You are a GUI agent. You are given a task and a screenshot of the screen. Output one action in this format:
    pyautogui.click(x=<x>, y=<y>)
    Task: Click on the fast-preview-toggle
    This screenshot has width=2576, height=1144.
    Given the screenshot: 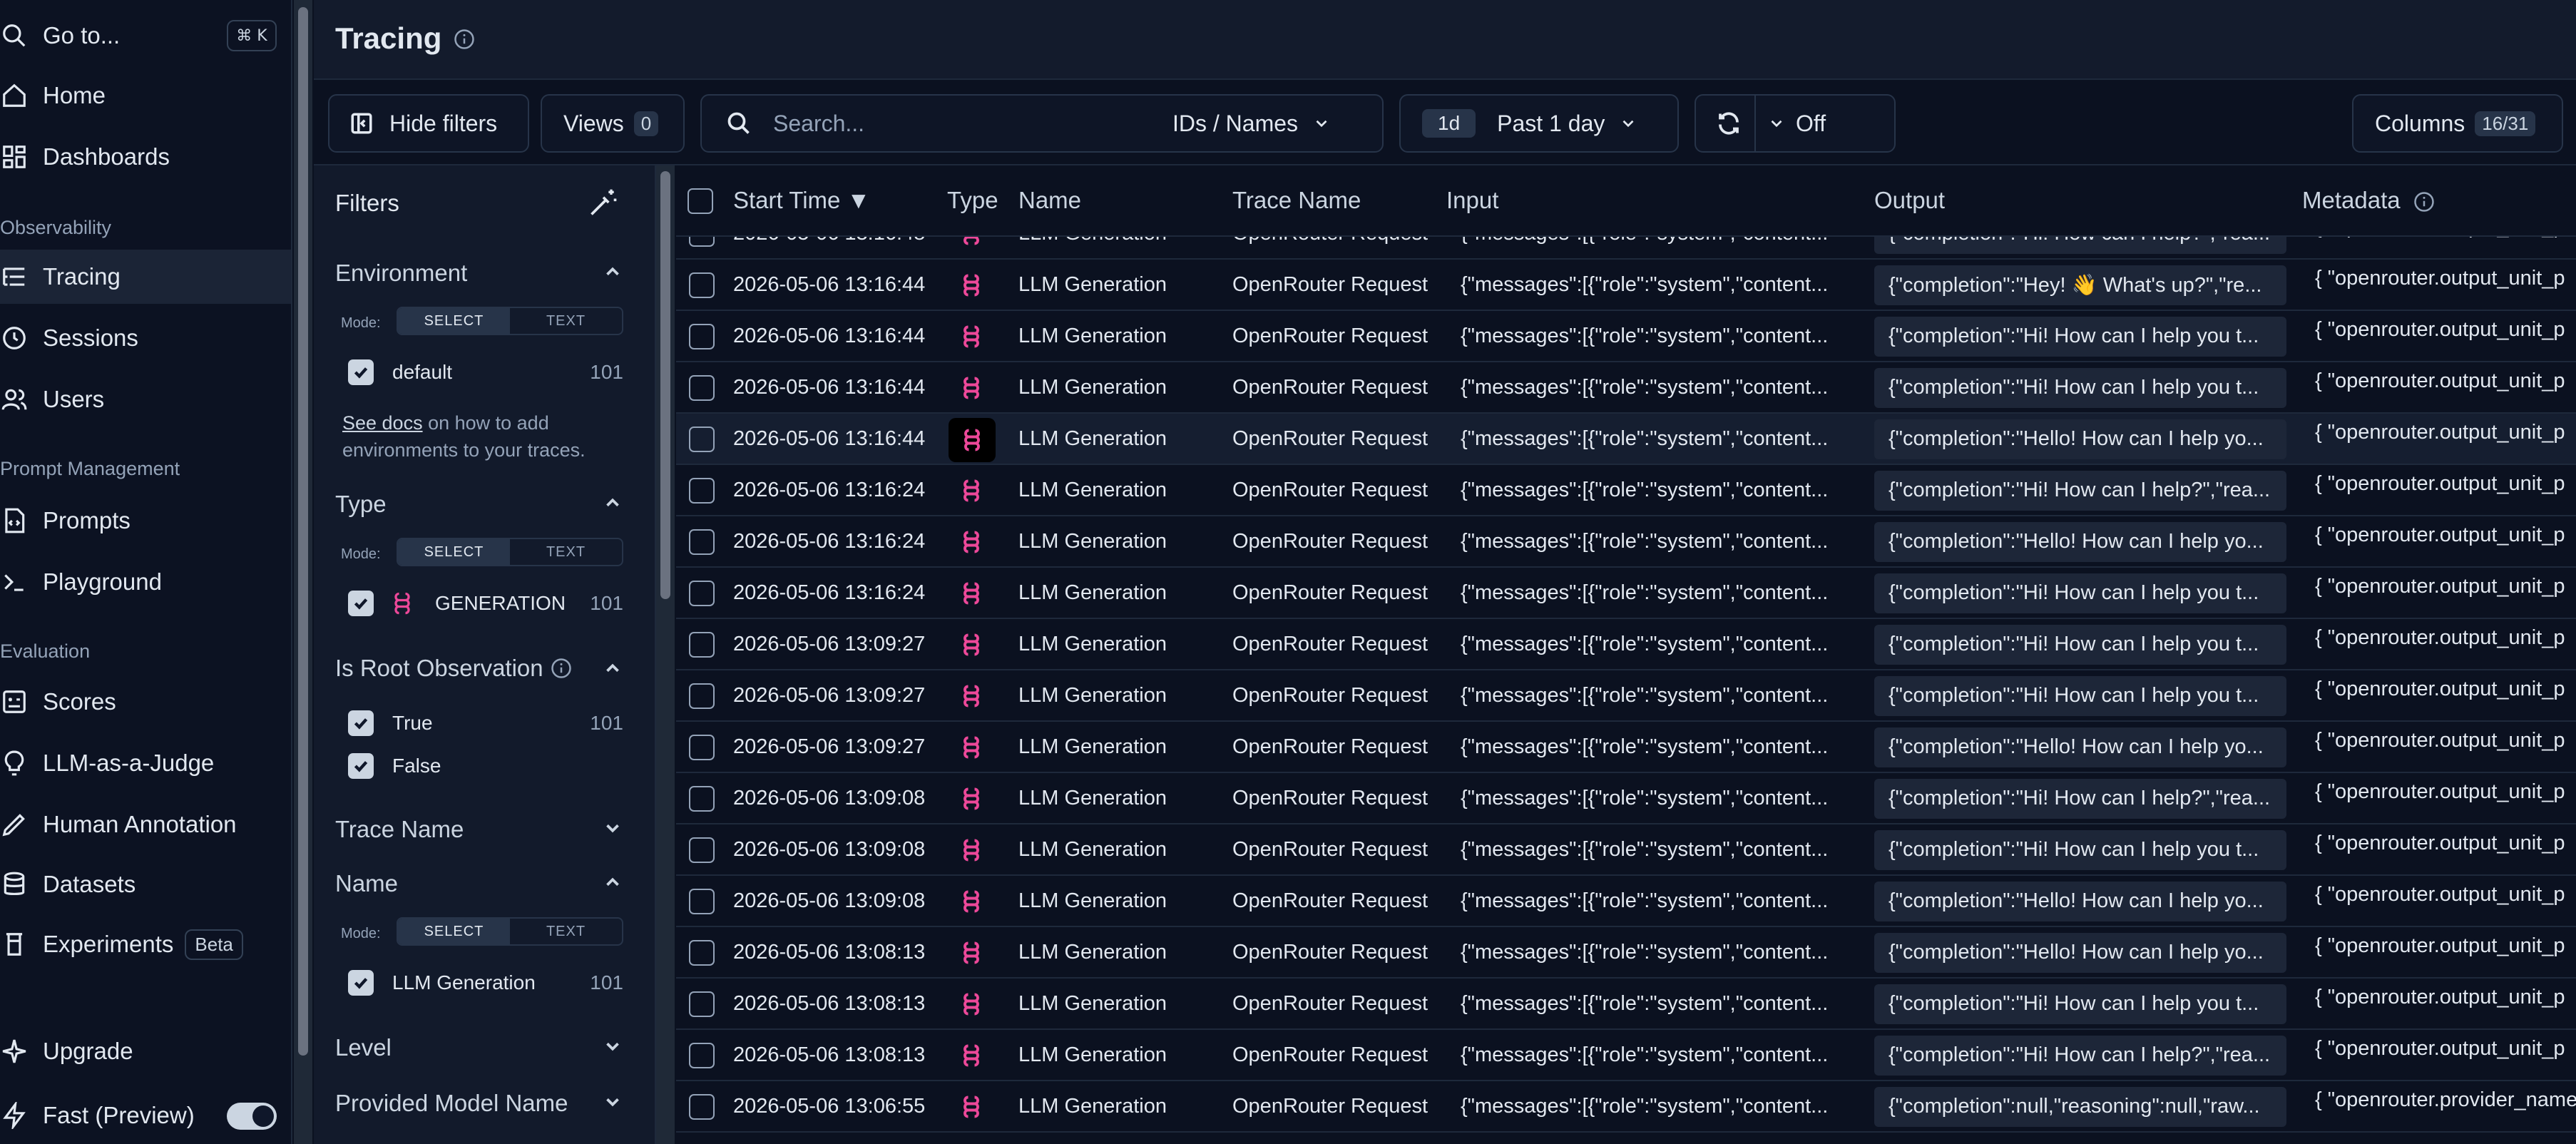 What is the action you would take?
    pyautogui.click(x=252, y=1116)
    